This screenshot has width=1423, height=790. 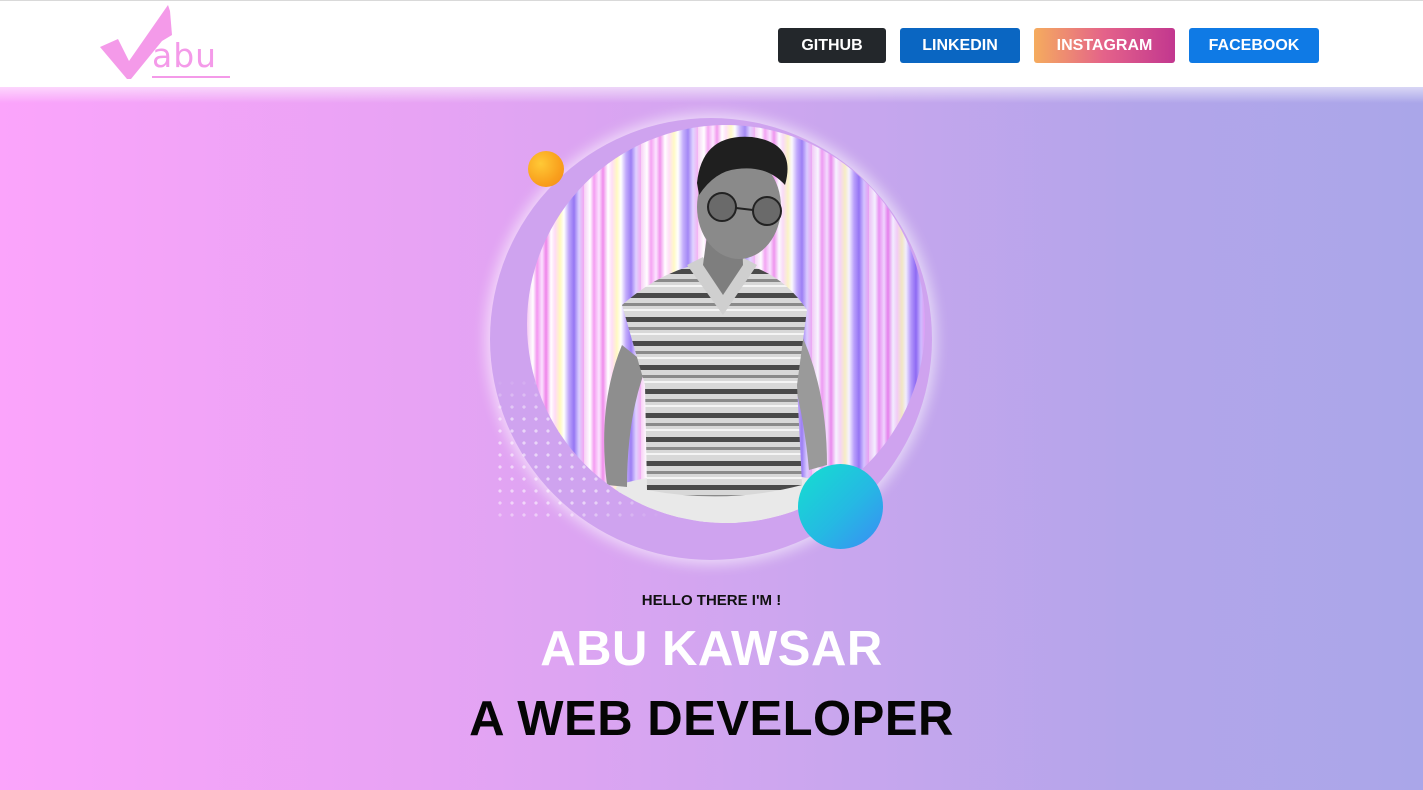 I want to click on logo-text: abu, so click(x=185, y=55).